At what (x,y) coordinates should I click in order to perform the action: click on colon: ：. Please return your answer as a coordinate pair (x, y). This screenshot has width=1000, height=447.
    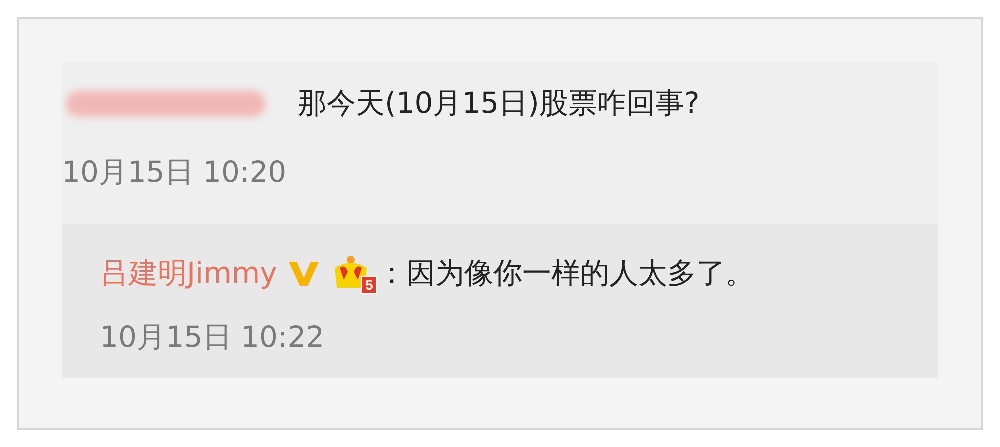
    Looking at the image, I should click on (391, 273).